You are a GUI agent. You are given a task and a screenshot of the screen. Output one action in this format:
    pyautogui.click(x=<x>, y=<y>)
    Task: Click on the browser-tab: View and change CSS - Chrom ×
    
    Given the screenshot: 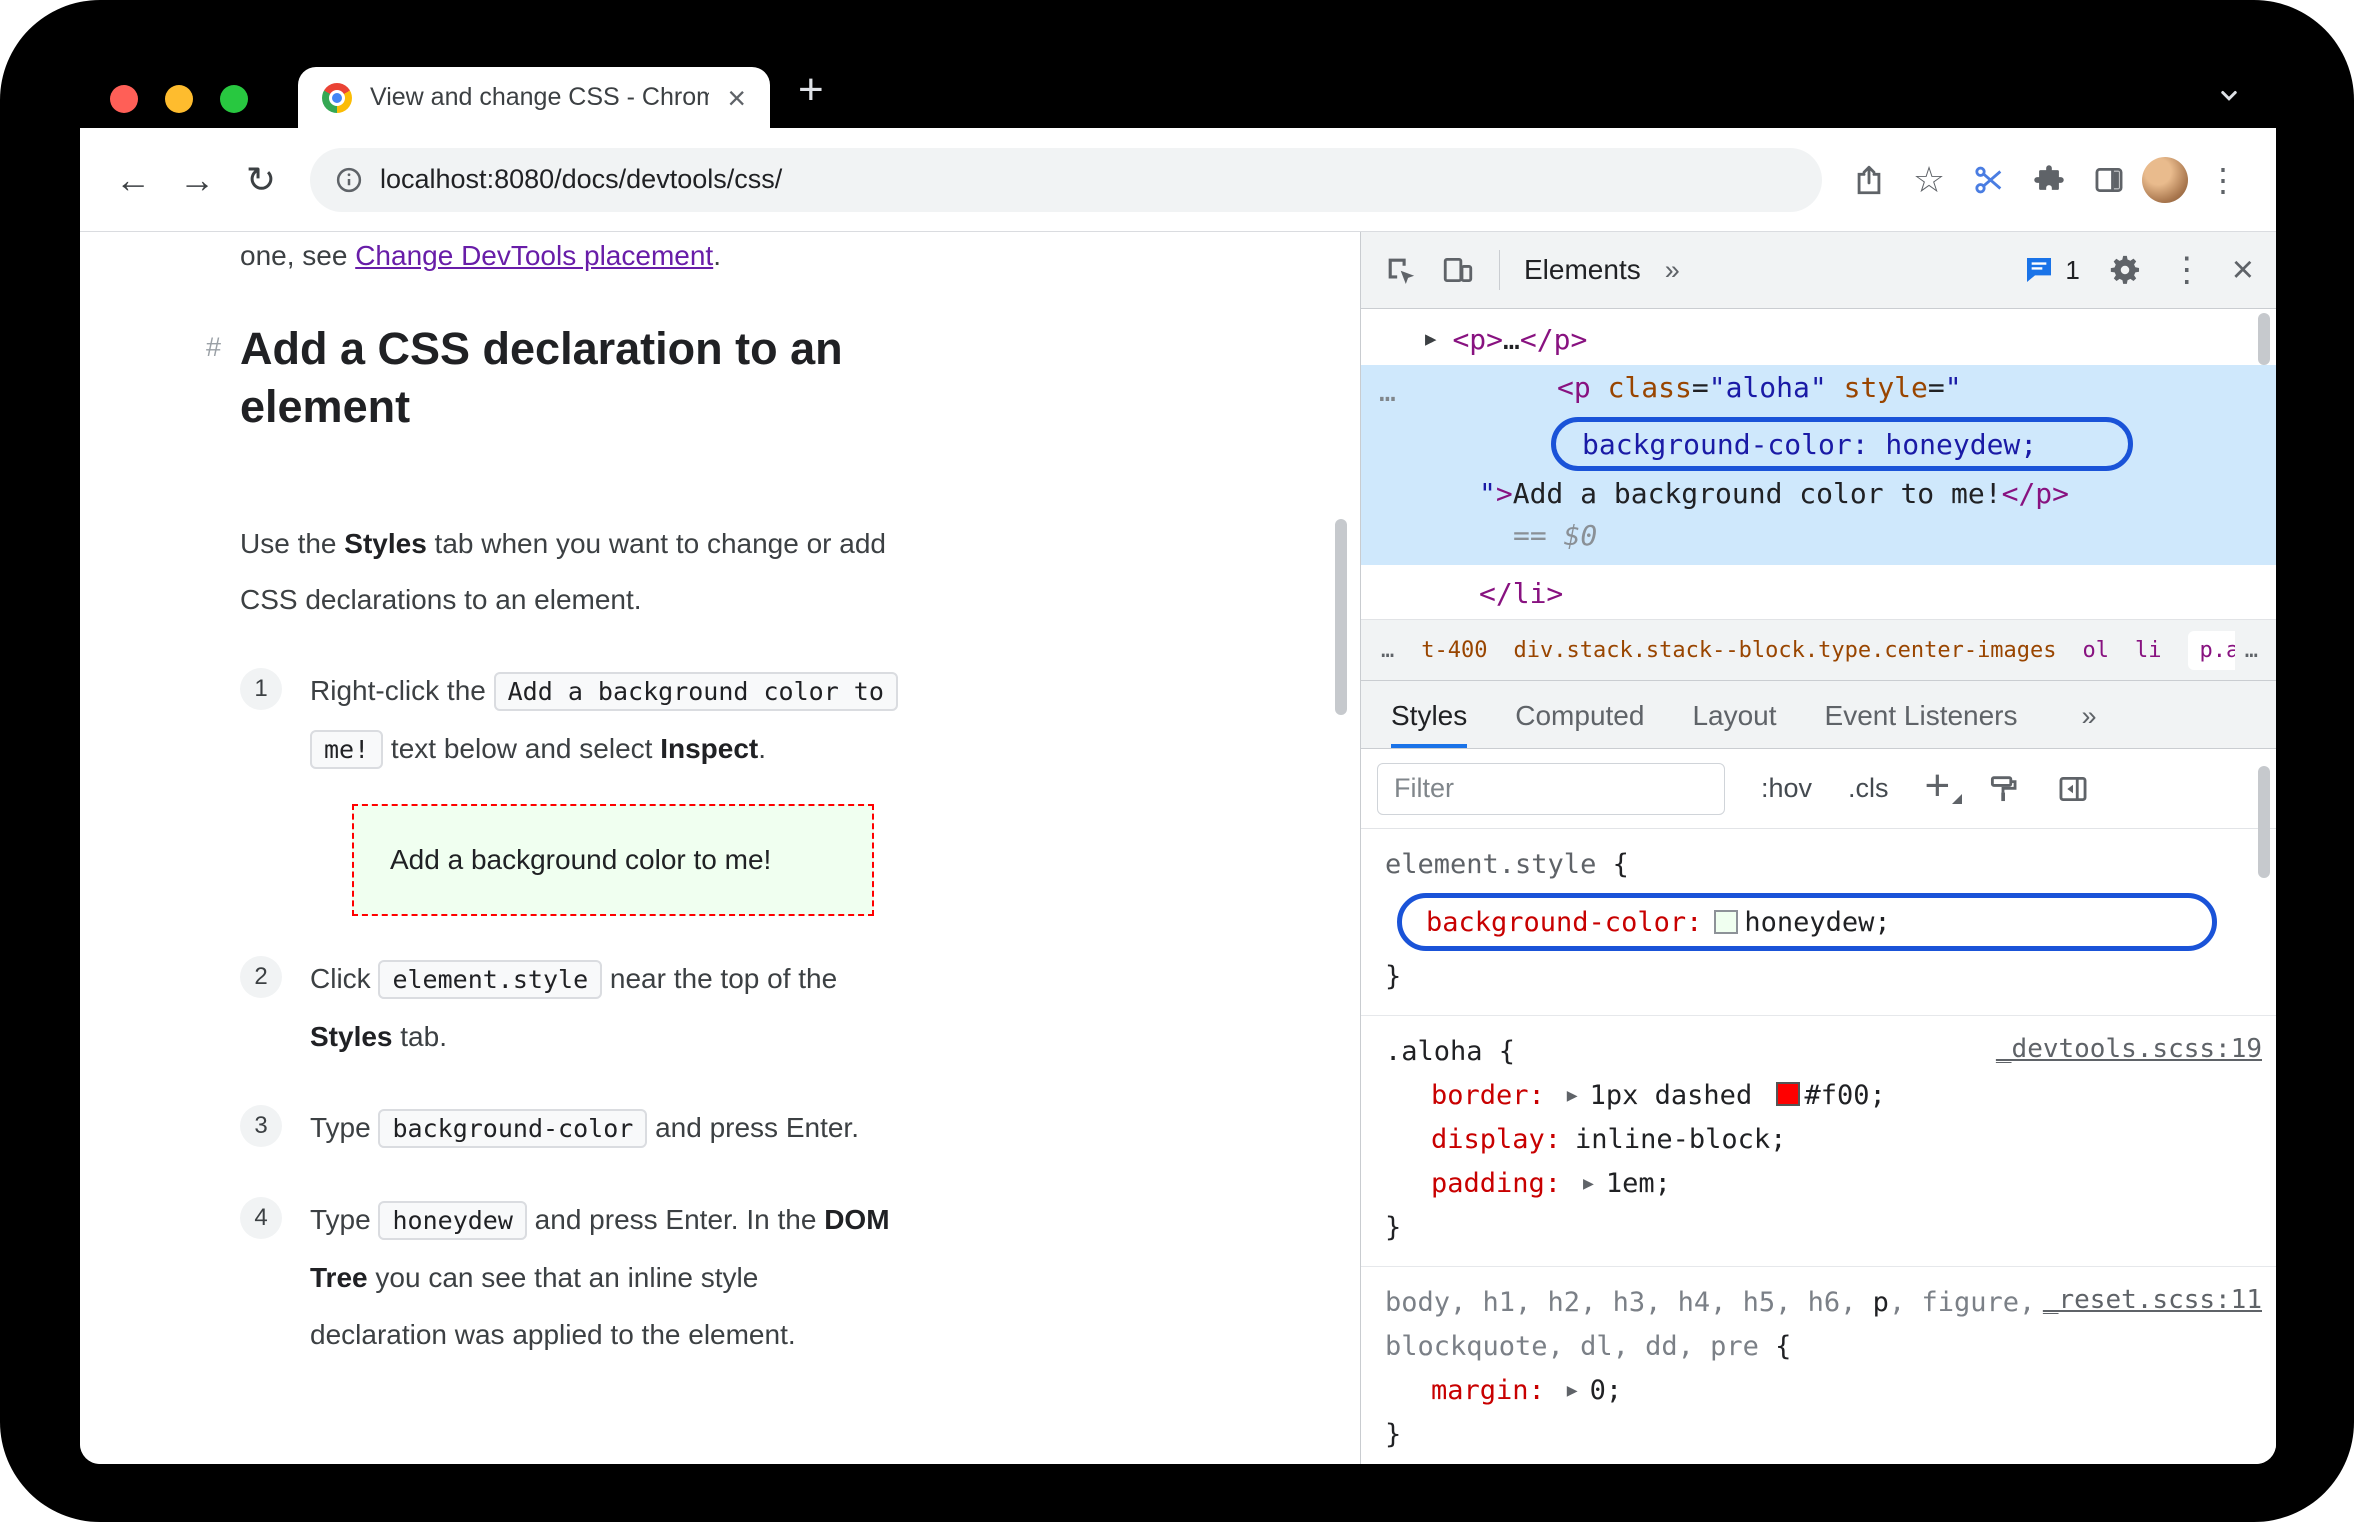 What is the action you would take?
    pyautogui.click(x=534, y=97)
    